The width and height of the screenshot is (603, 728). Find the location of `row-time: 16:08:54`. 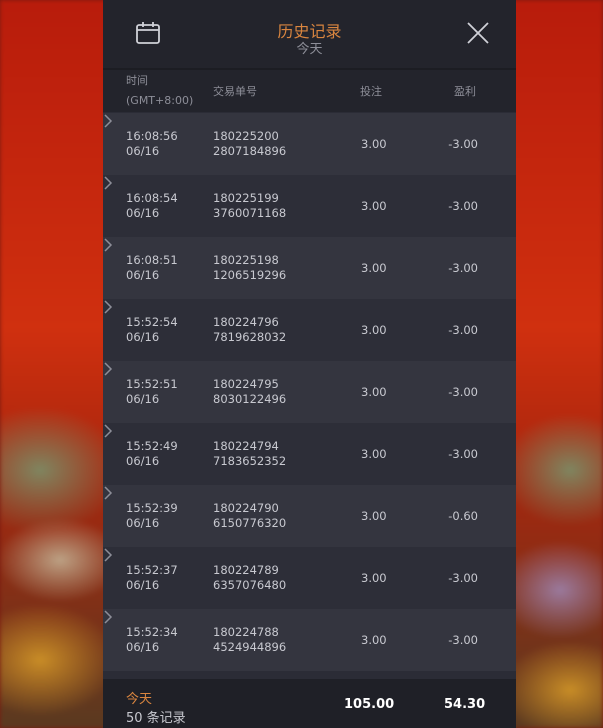

row-time: 16:08:54 is located at coordinates (152, 198).